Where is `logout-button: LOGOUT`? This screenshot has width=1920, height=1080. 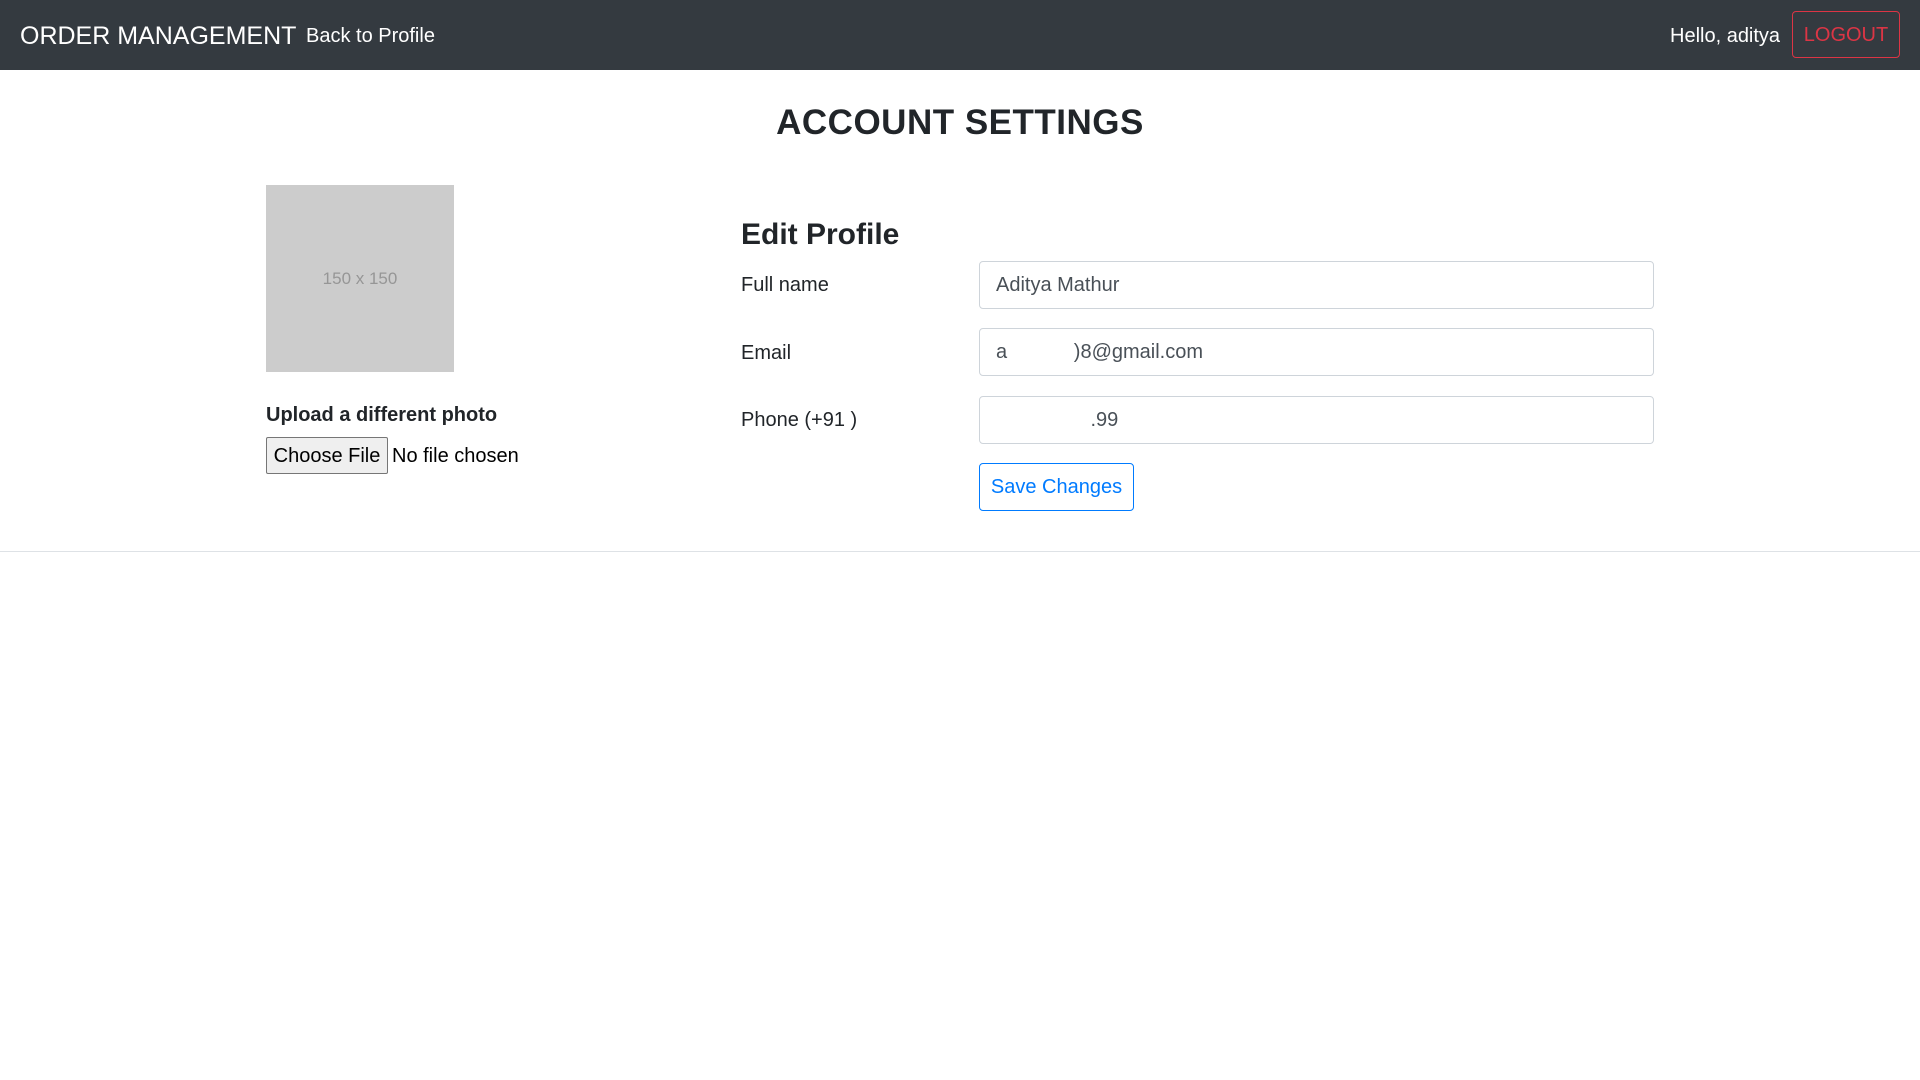 logout-button: LOGOUT is located at coordinates (1846, 34).